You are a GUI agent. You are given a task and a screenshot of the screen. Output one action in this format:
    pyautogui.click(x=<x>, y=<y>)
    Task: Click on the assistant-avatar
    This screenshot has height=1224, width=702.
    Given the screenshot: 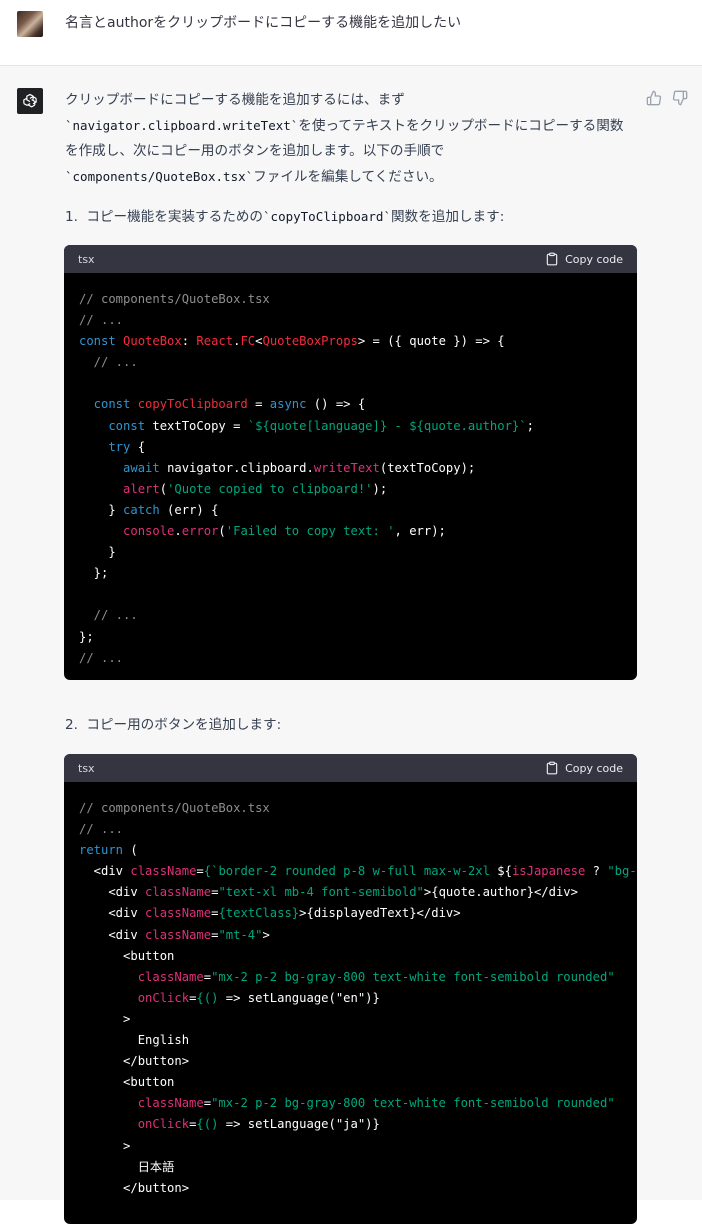 What is the action you would take?
    pyautogui.click(x=30, y=101)
    